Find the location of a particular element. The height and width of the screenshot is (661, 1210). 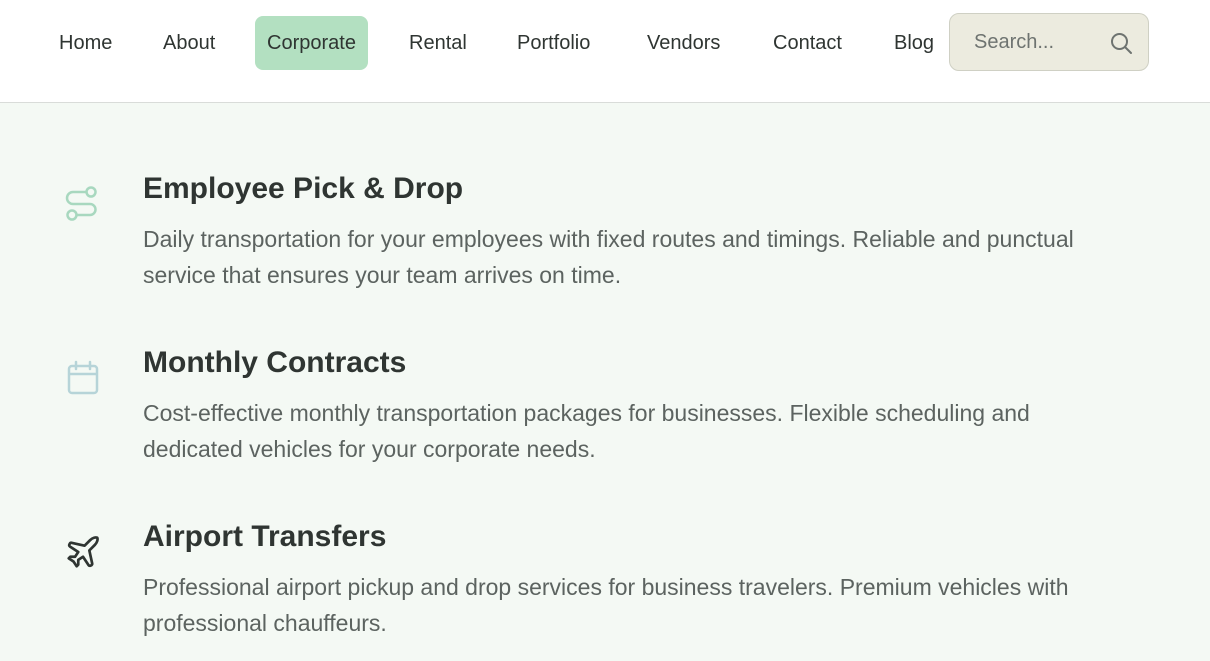

nav-item-rental: Rental is located at coordinates (438, 43).